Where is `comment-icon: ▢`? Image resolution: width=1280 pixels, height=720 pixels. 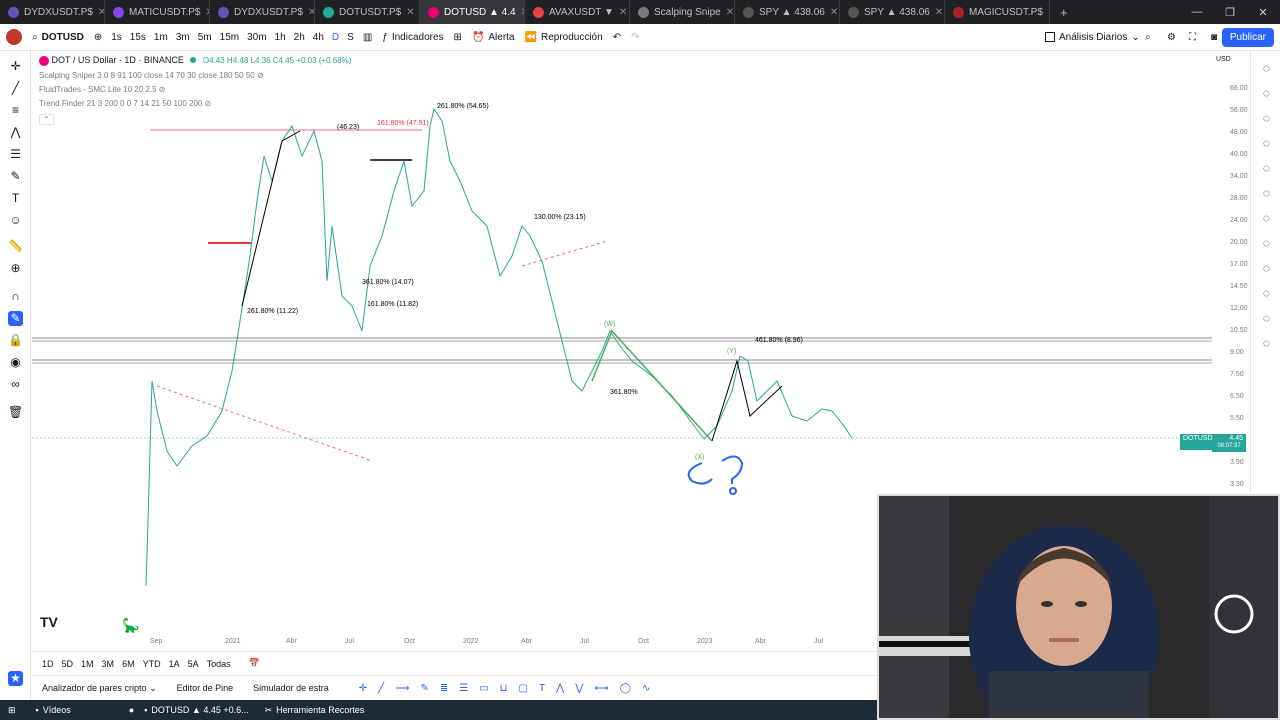 comment-icon: ▢ is located at coordinates (522, 688).